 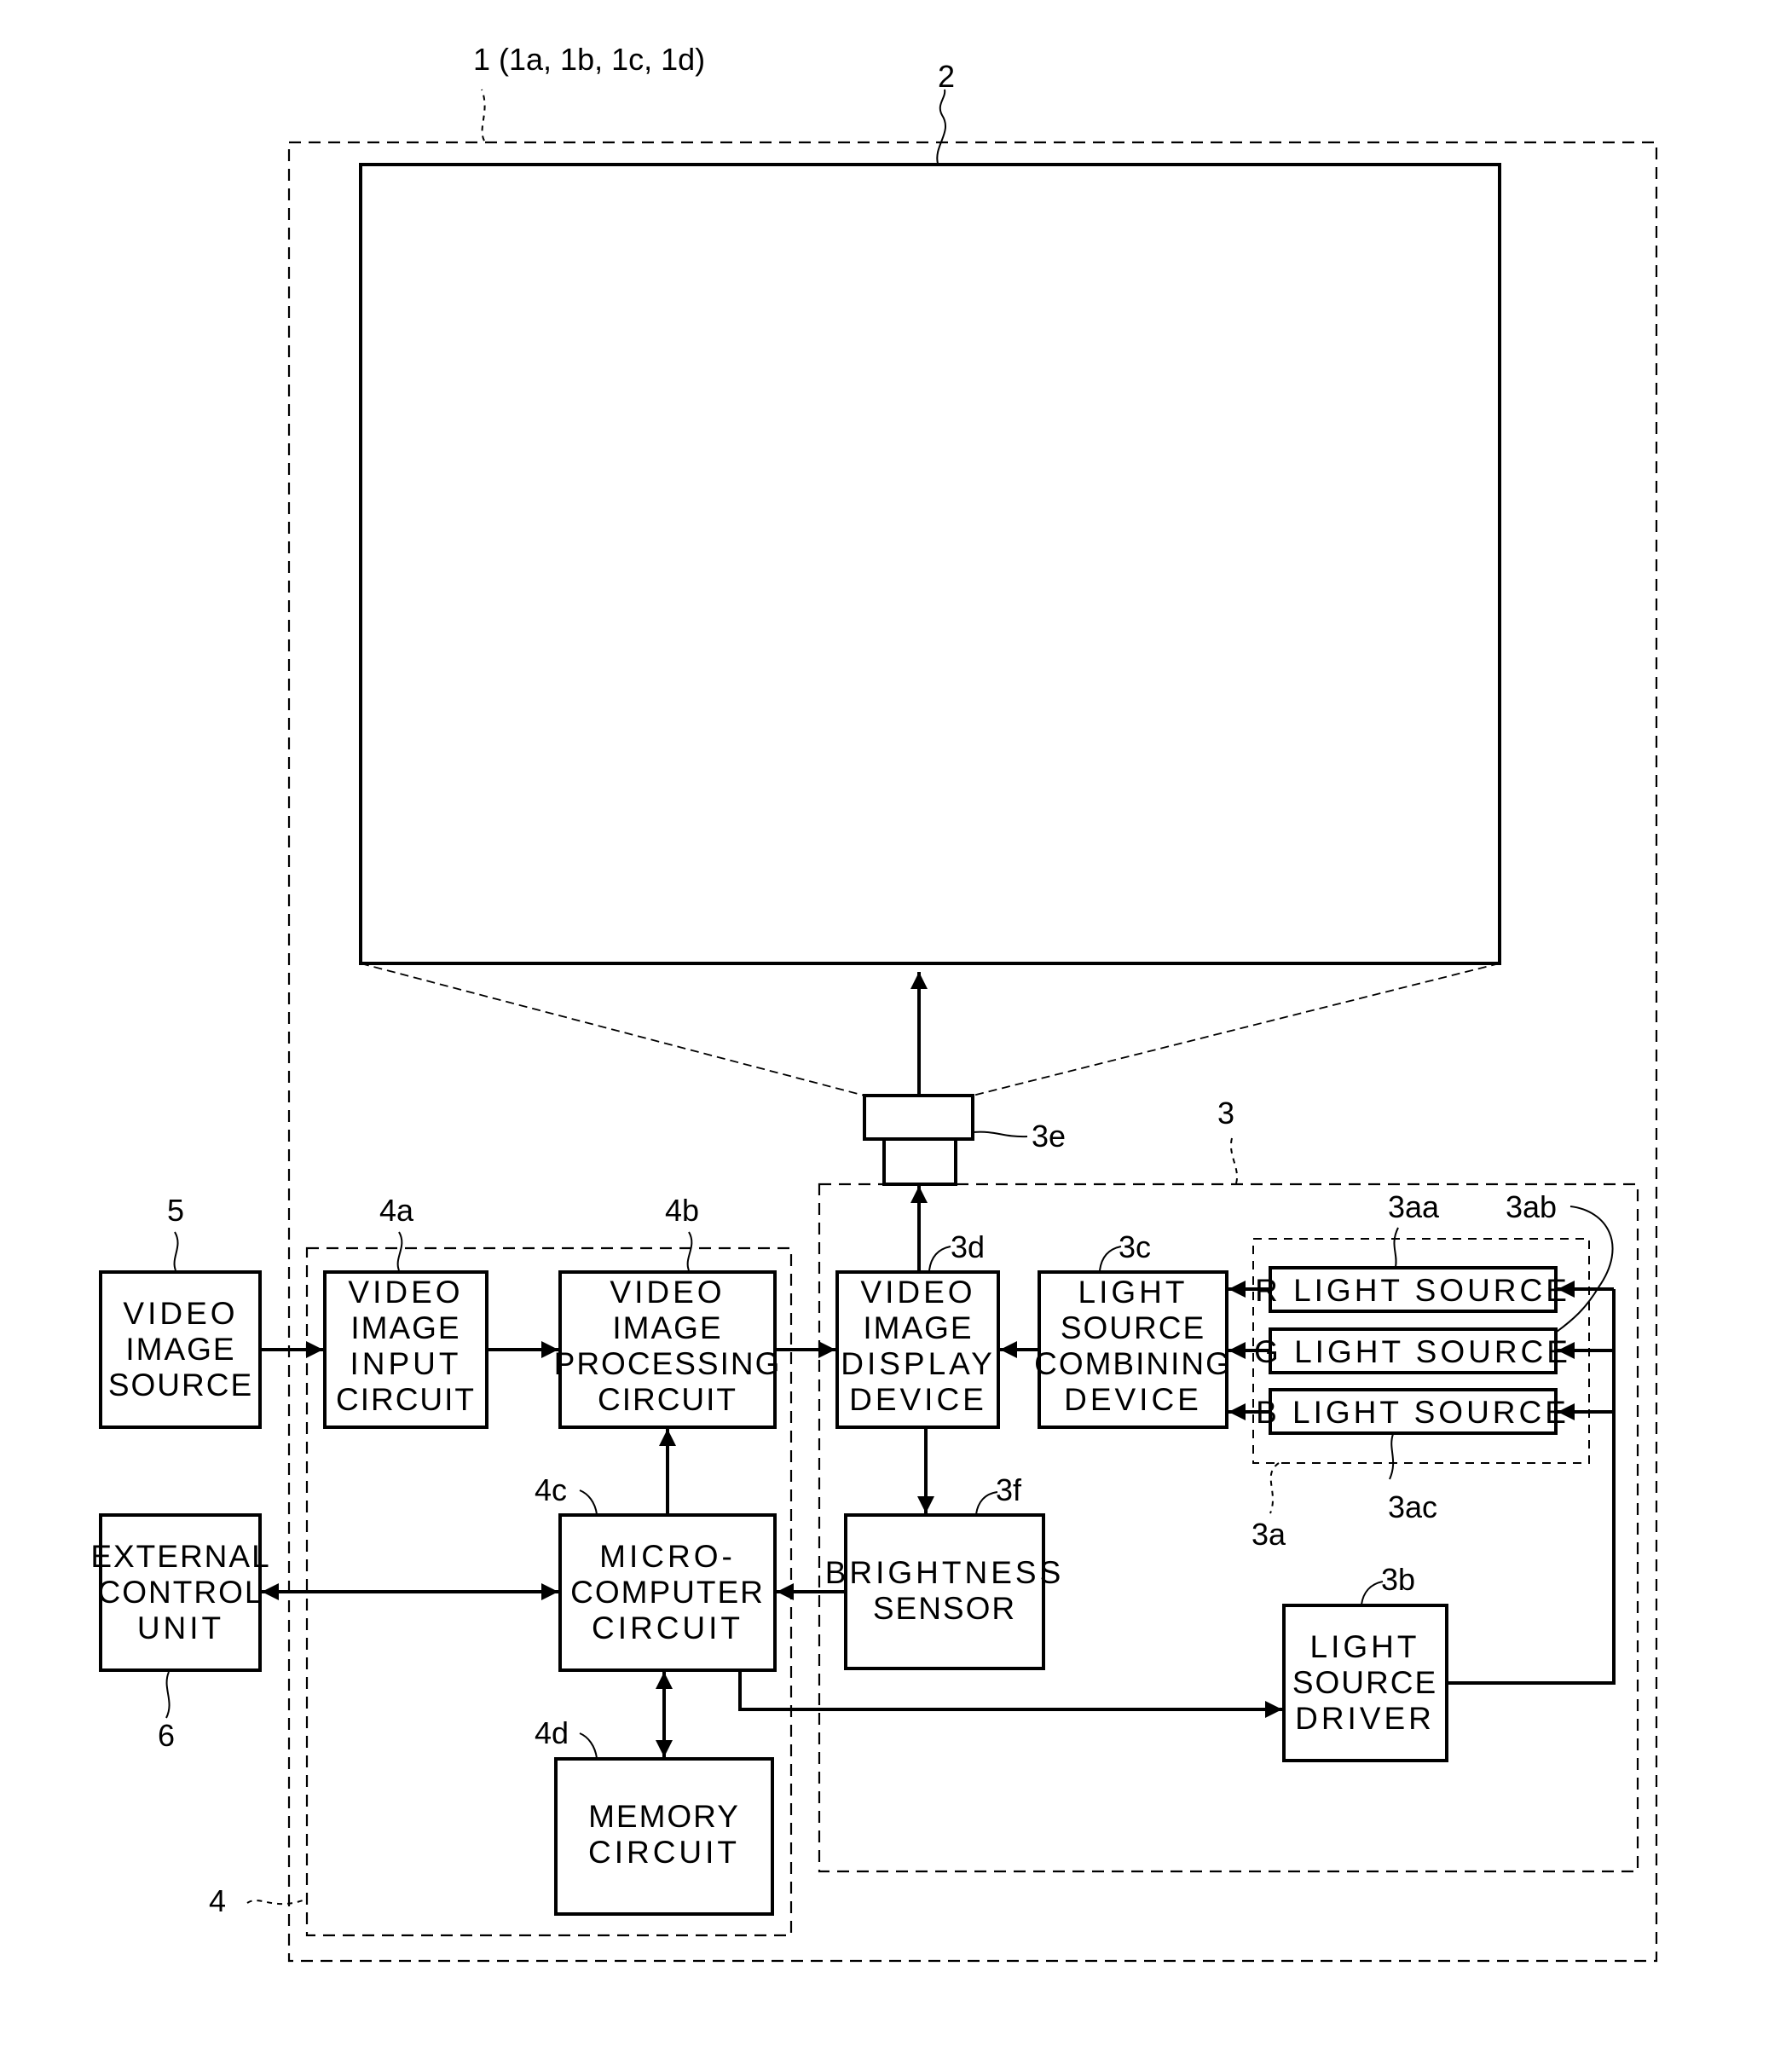 I want to click on block-label-line: DRIVER, so click(x=1365, y=1718).